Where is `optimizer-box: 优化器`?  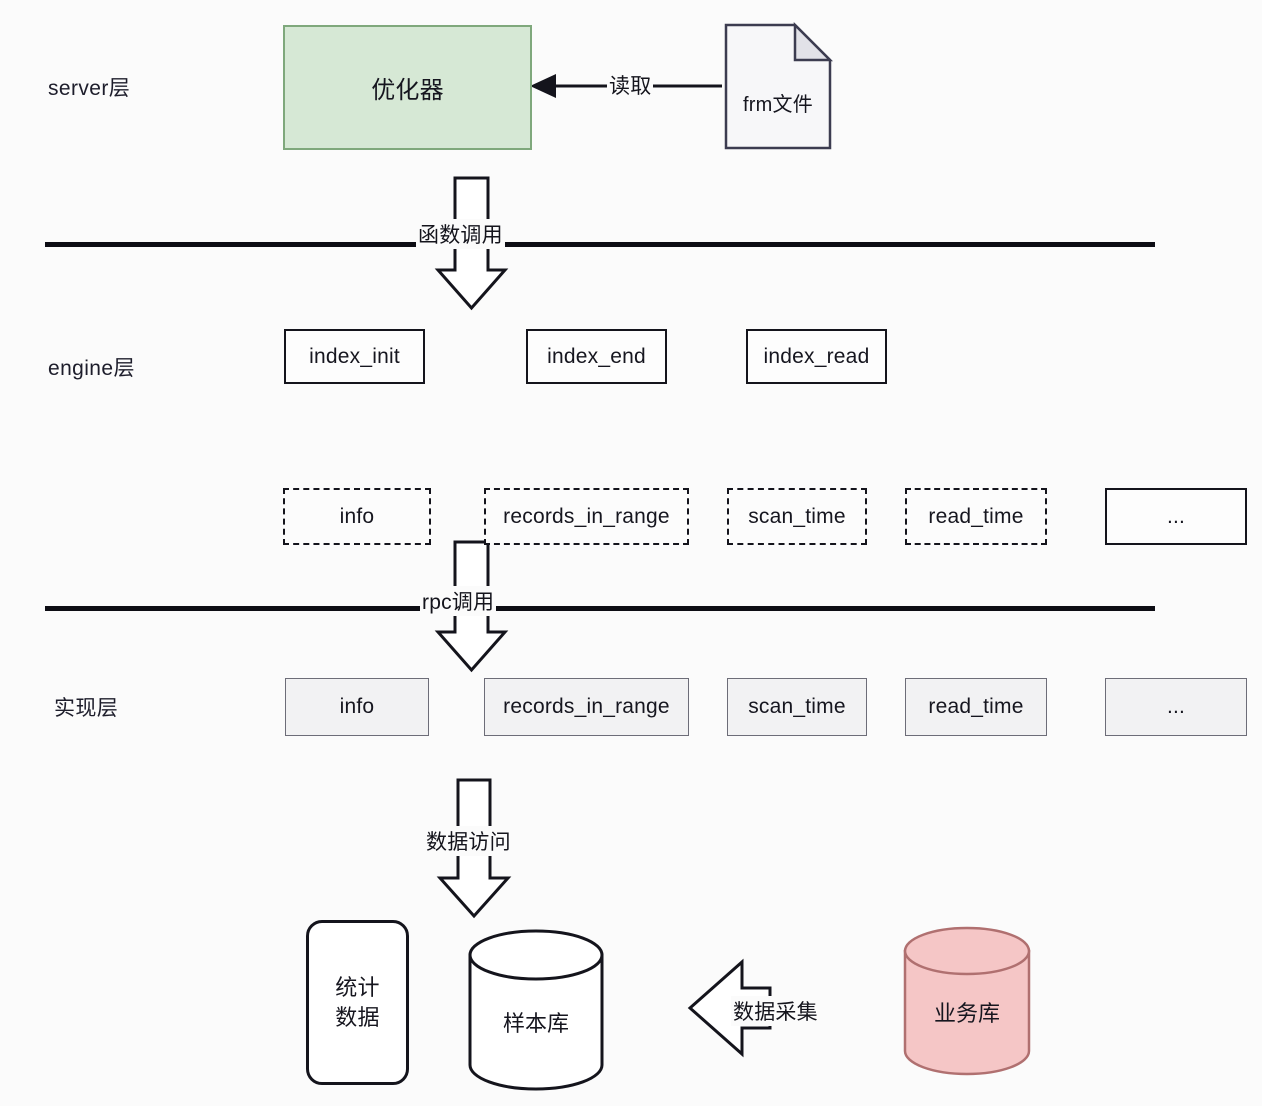
optimizer-box: 优化器 is located at coordinates (407, 87).